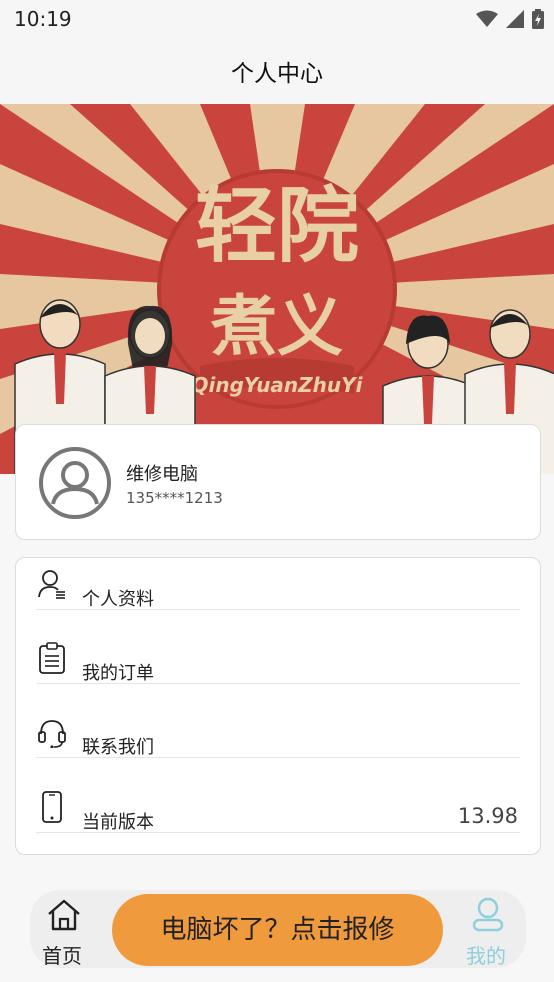 The height and width of the screenshot is (982, 554). What do you see at coordinates (118, 822) in the screenshot?
I see `menu-item-label: 当前版本` at bounding box center [118, 822].